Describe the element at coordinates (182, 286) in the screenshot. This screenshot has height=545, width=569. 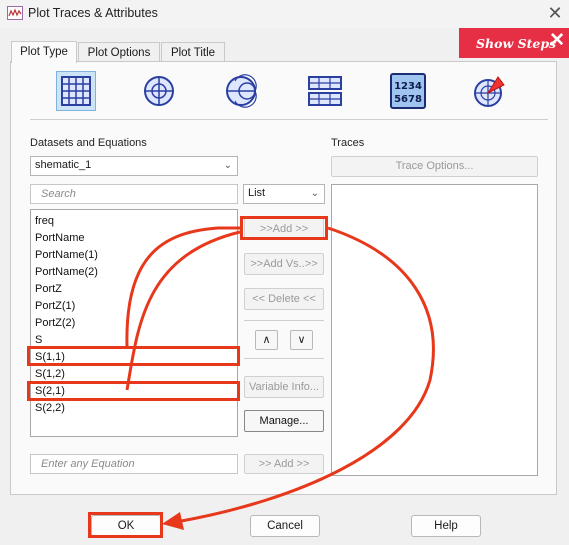
I see `arrow-s11-to-add` at that location.